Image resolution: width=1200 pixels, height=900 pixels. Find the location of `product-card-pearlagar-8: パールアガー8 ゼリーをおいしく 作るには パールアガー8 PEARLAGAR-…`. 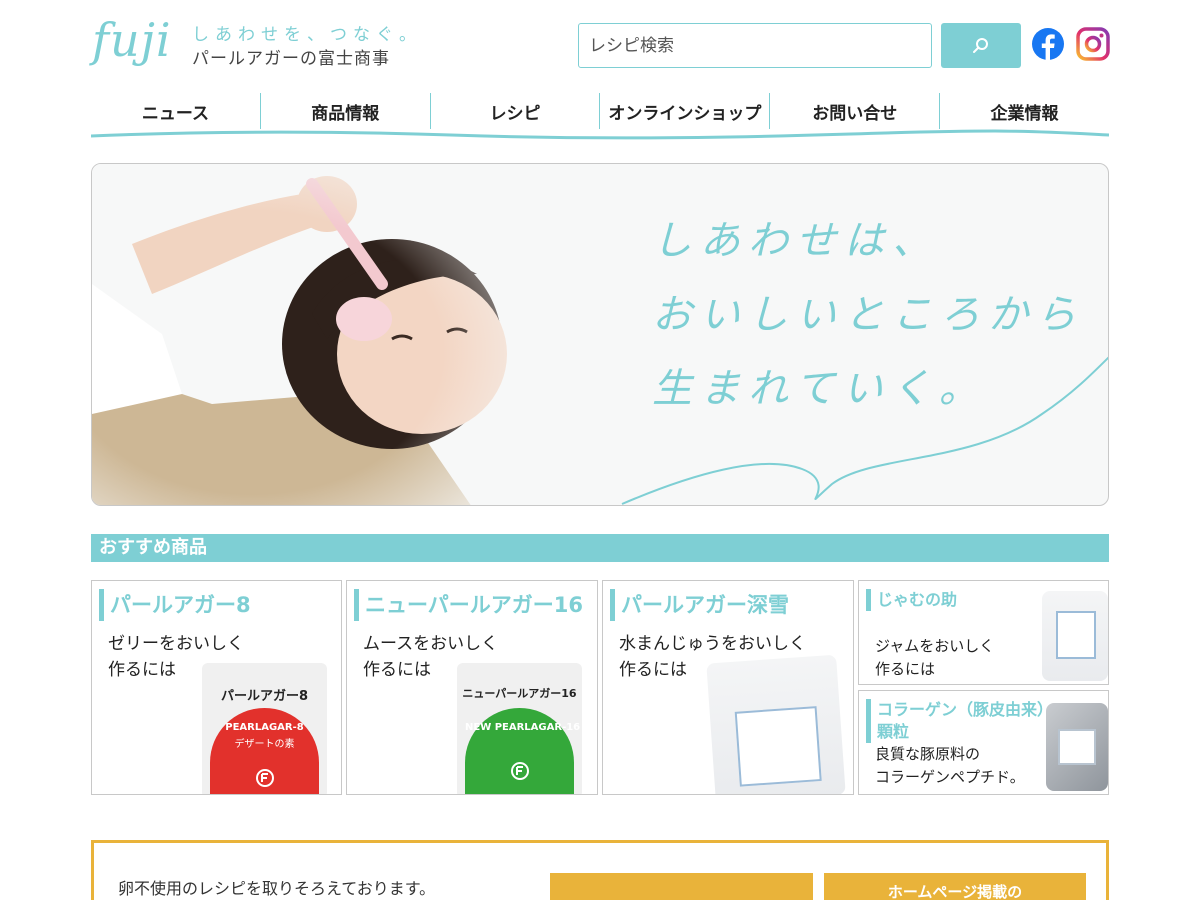

product-card-pearlagar-8: パールアガー8 ゼリーをおいしく 作るには パールアガー8 PEARLAGAR-… is located at coordinates (216, 687).